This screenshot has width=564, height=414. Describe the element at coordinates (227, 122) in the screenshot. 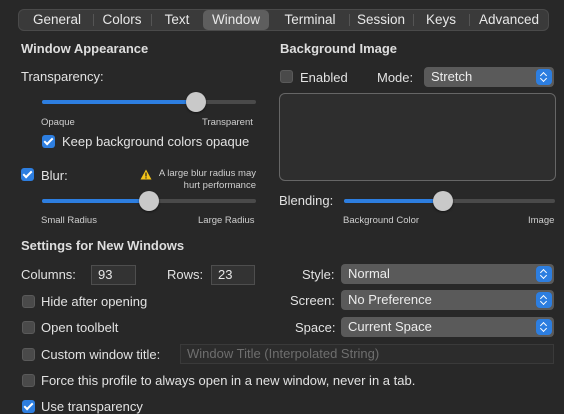

I see `transparency-max-label: Transparent` at that location.